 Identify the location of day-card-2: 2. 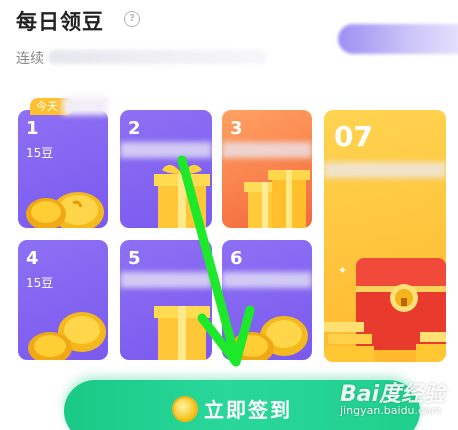
(166, 169).